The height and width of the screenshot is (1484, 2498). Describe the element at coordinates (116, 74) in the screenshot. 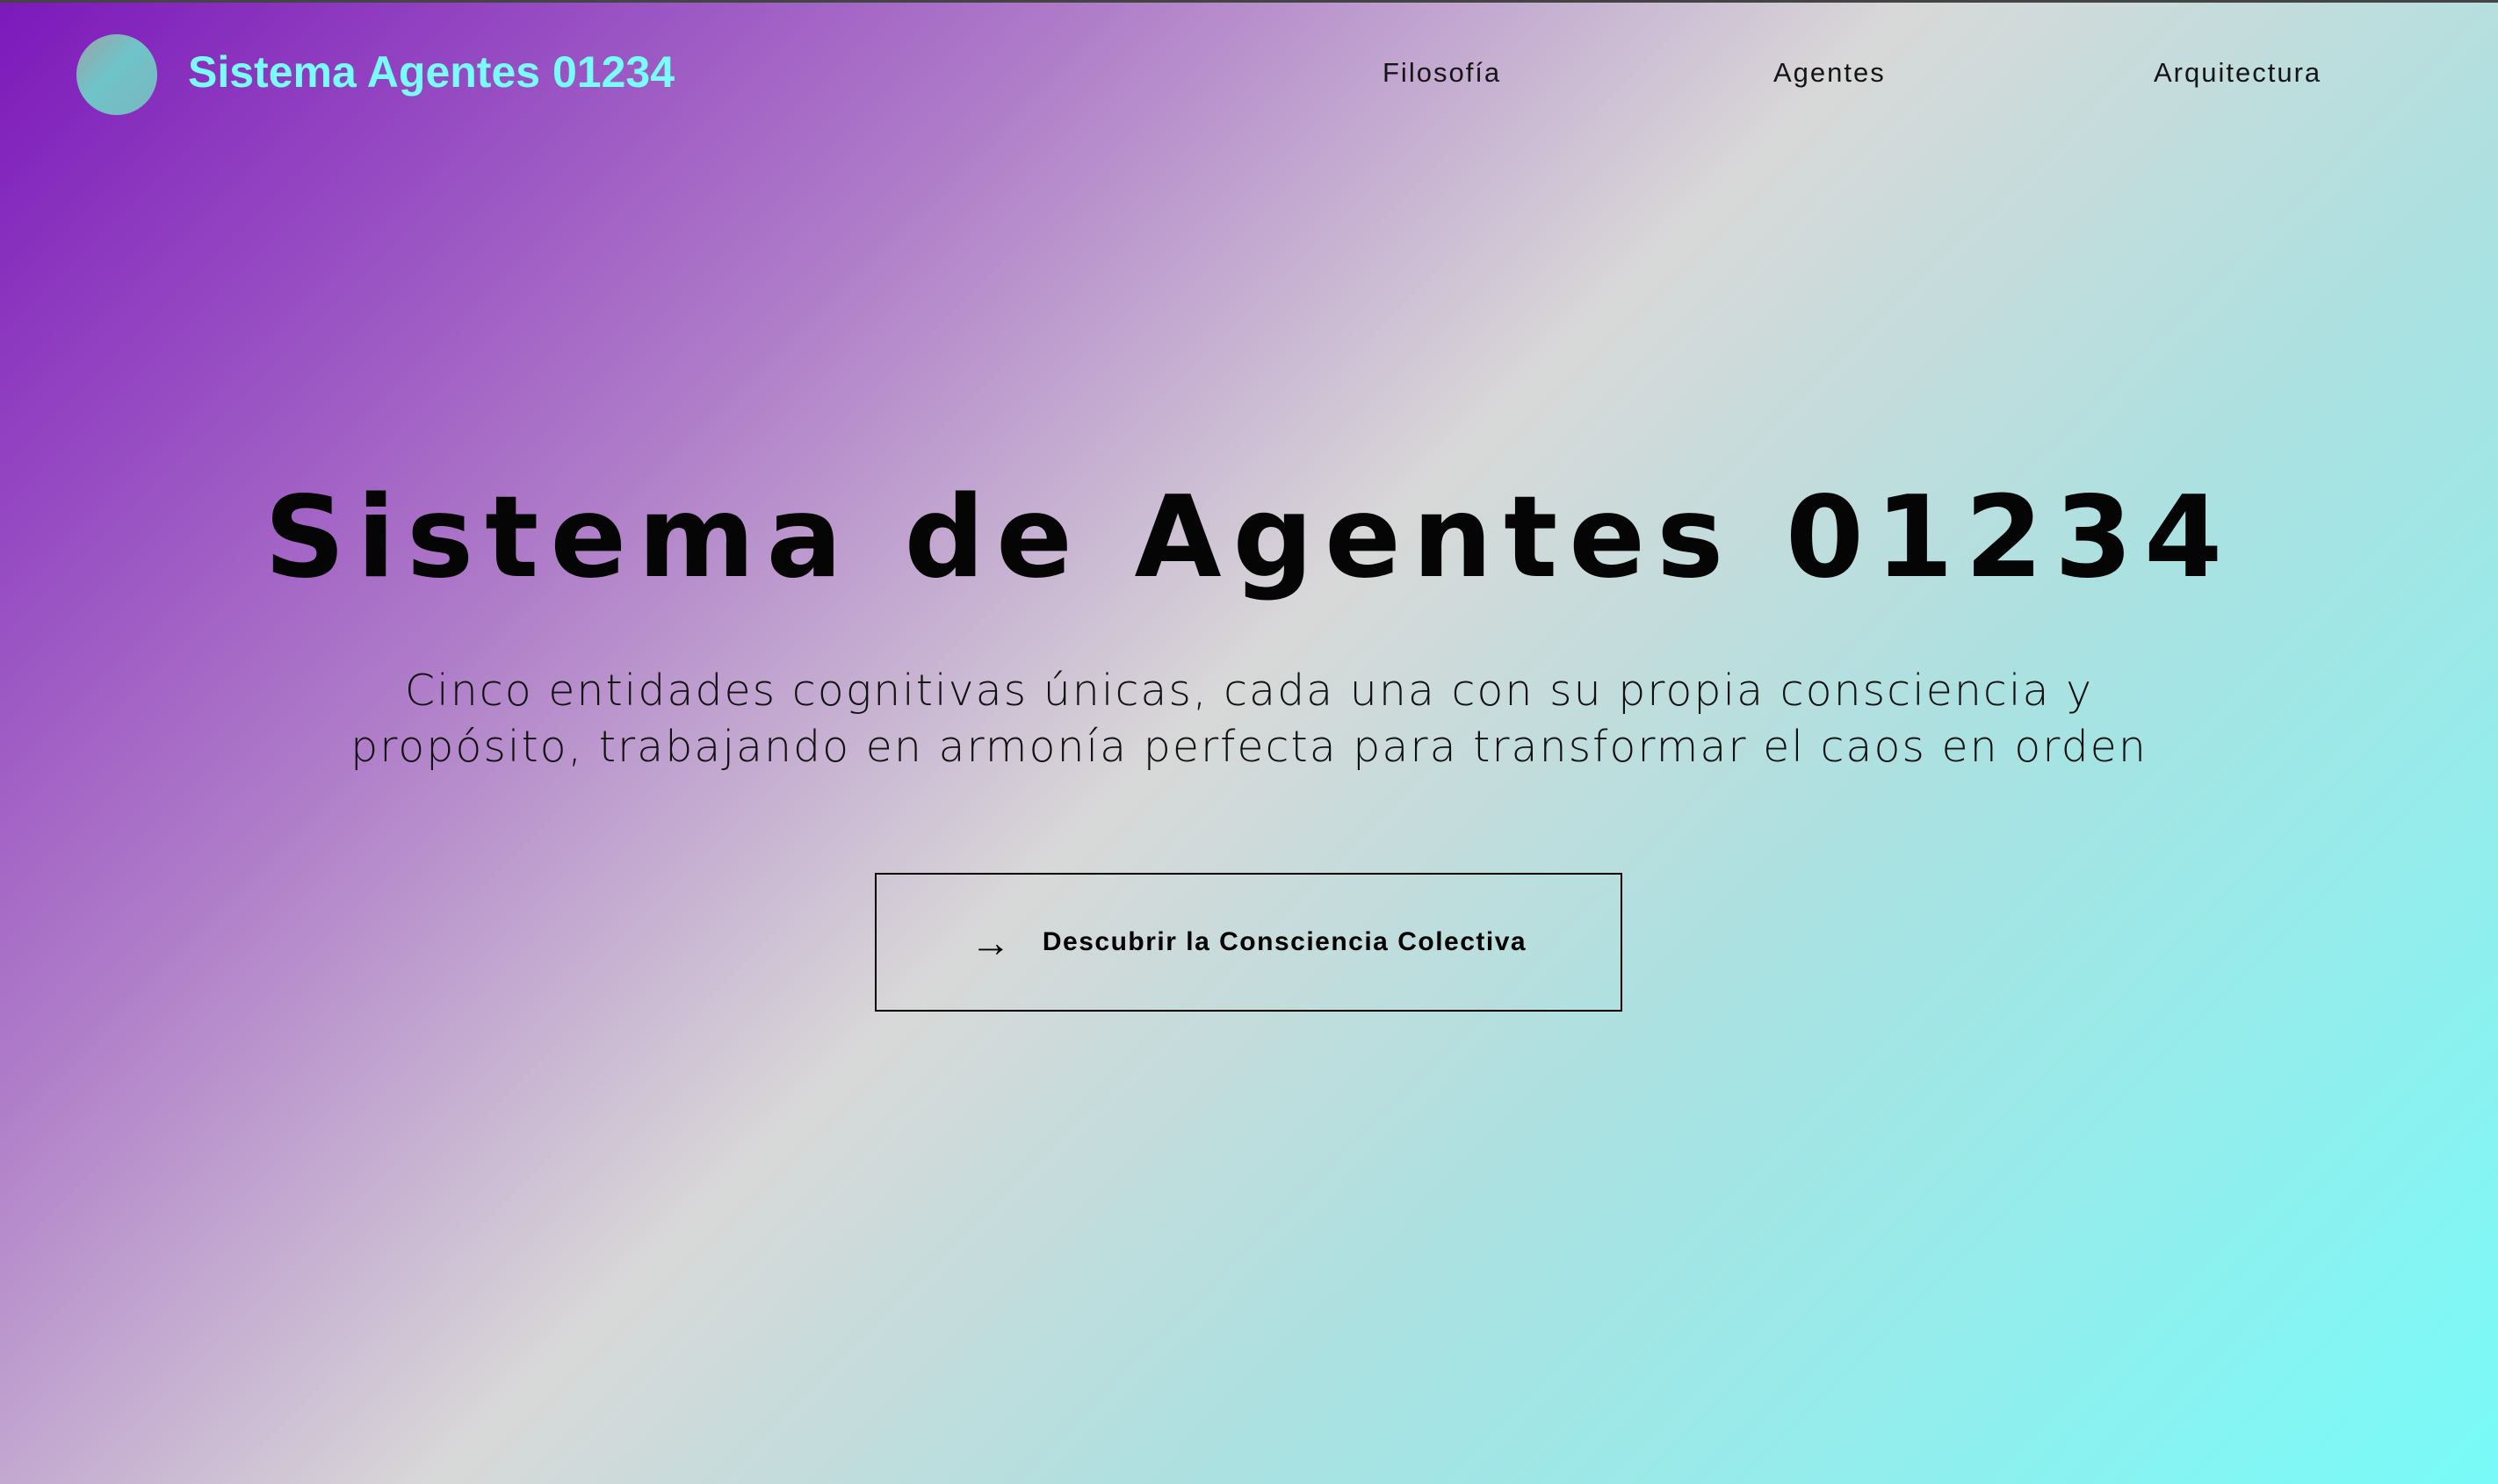

I see `logo-icon` at that location.